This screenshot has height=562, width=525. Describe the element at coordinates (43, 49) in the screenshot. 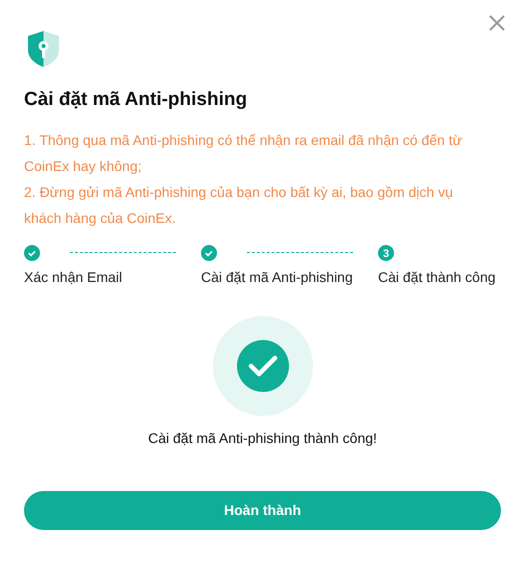

I see `shield-icon` at that location.